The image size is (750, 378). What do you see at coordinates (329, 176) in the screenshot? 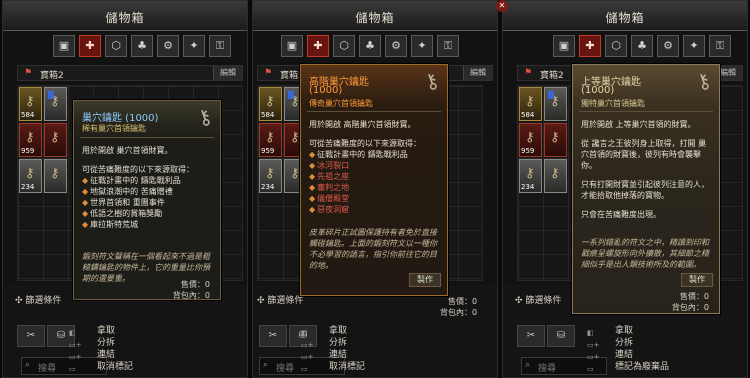
I see `tooltip-source: ◆ 先祖之座` at bounding box center [329, 176].